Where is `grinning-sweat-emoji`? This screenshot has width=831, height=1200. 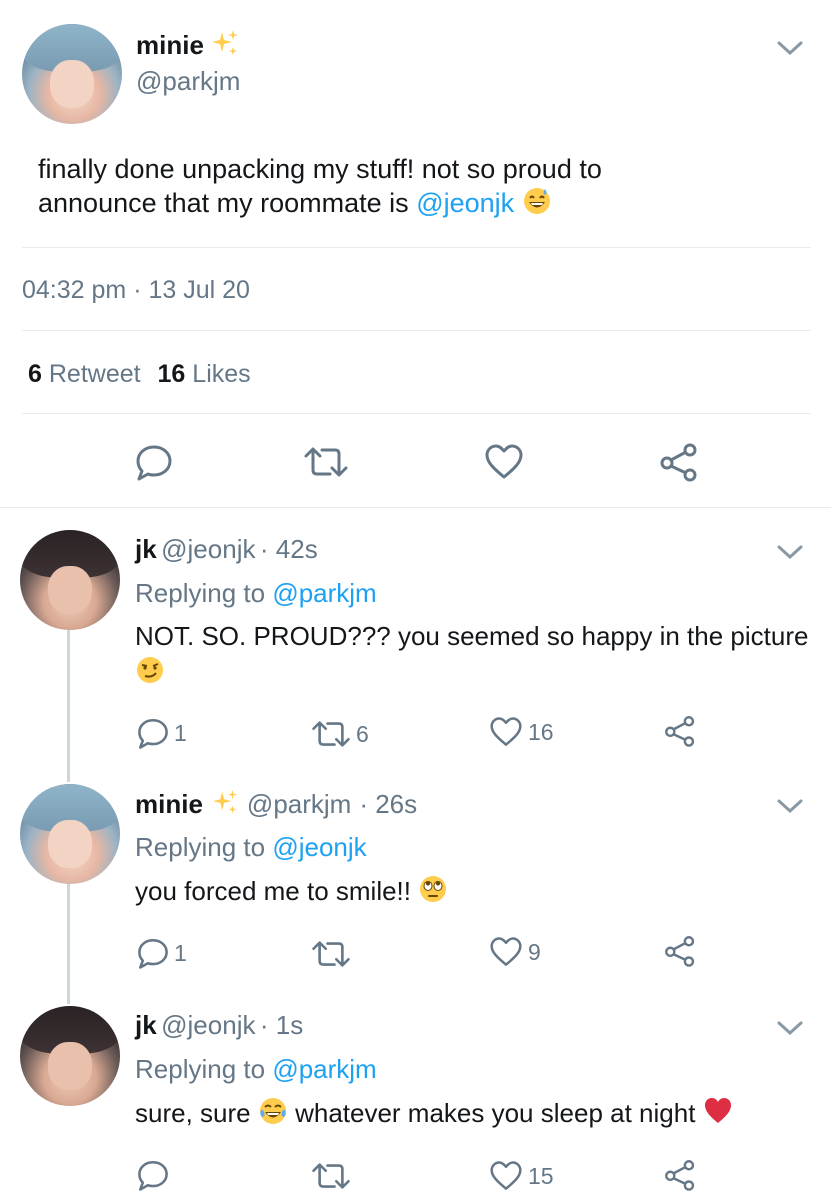
grinning-sweat-emoji is located at coordinates (537, 205).